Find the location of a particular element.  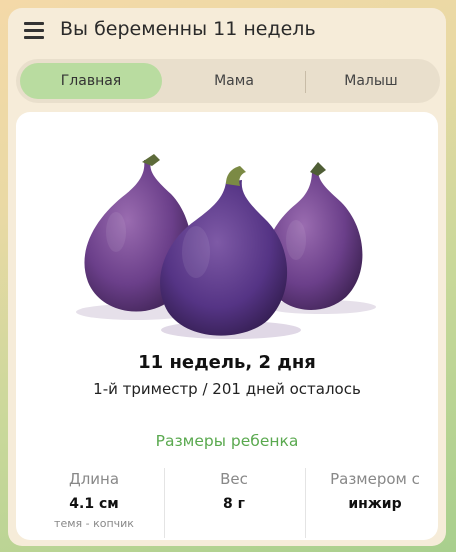

tab-home: Главная is located at coordinates (91, 81).